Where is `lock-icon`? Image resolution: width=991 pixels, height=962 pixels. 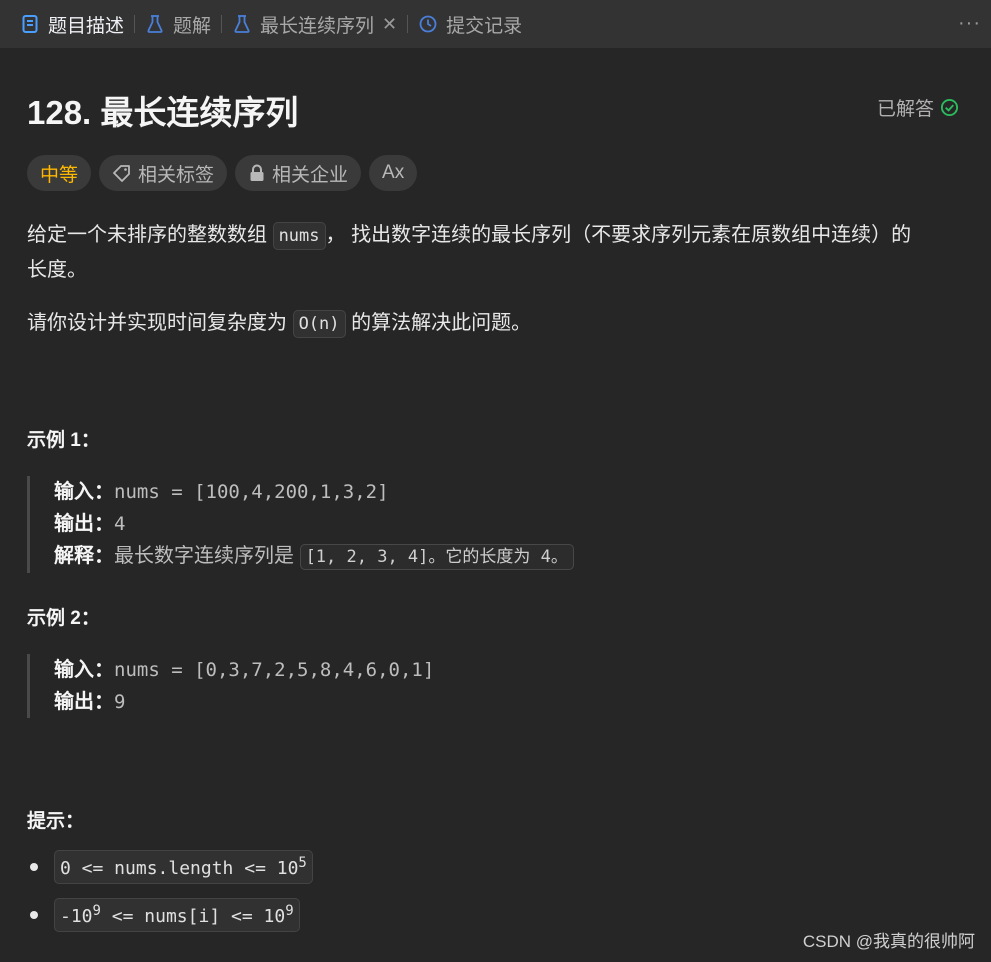
lock-icon is located at coordinates (257, 172).